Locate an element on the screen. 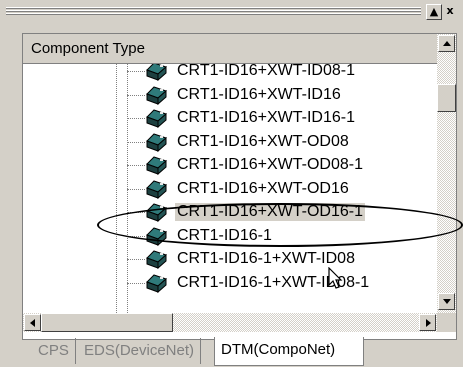 The image size is (463, 367). tree-item: CRT1-ID16-1 is located at coordinates (230, 236).